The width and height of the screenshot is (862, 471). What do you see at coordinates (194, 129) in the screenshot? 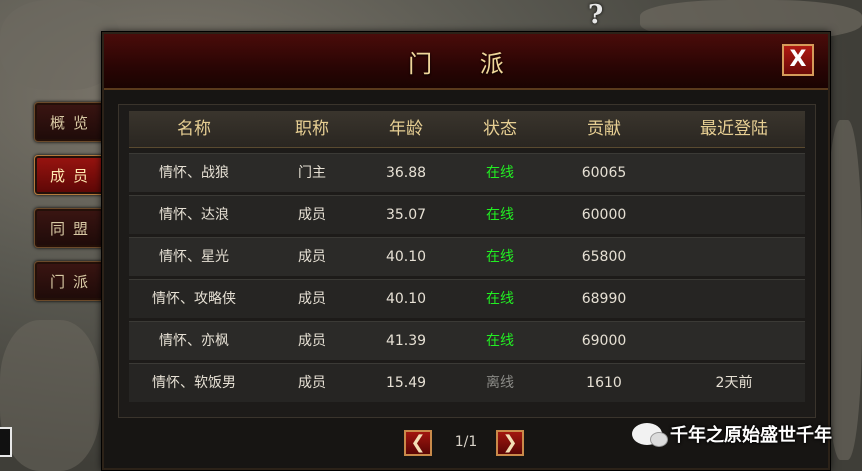
I see `column-header-name: 名称` at bounding box center [194, 129].